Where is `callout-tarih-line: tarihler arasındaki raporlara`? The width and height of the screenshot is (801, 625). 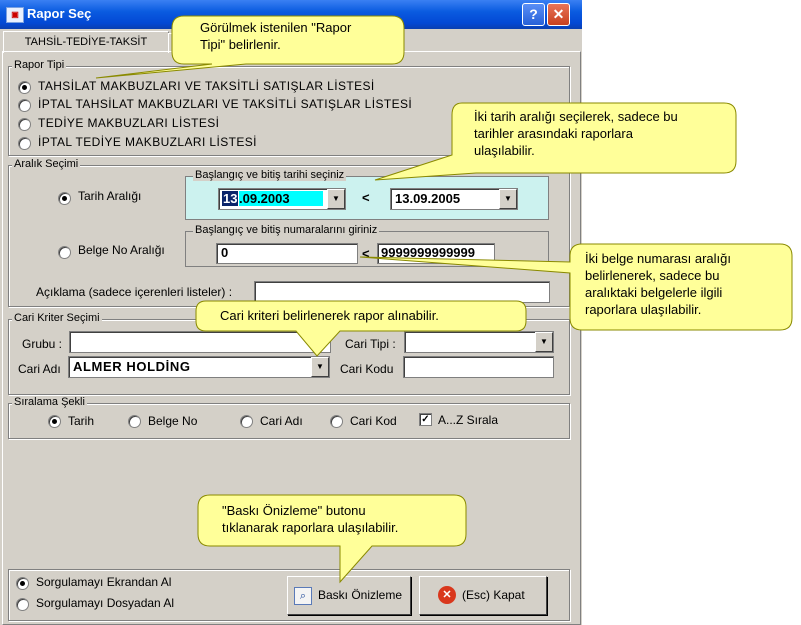 callout-tarih-line: tarihler arasındaki raporlara is located at coordinates (553, 133).